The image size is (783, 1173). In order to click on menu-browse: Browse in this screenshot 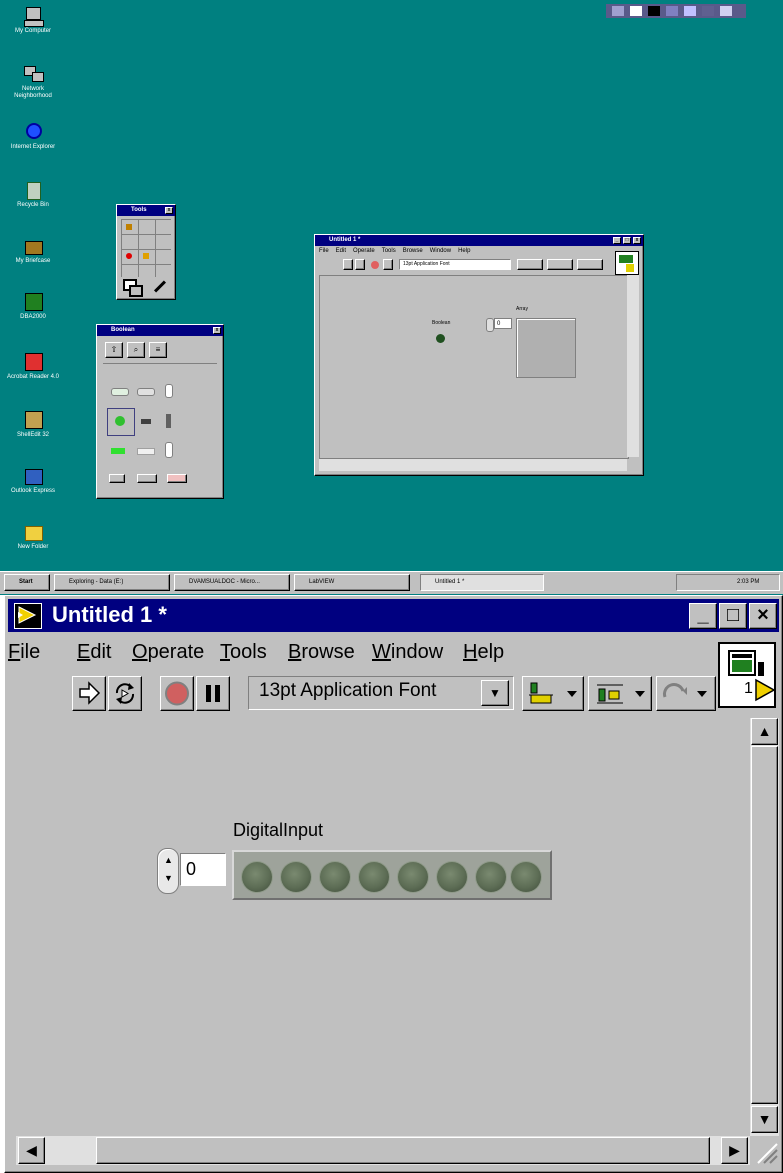, I will do `click(321, 652)`.